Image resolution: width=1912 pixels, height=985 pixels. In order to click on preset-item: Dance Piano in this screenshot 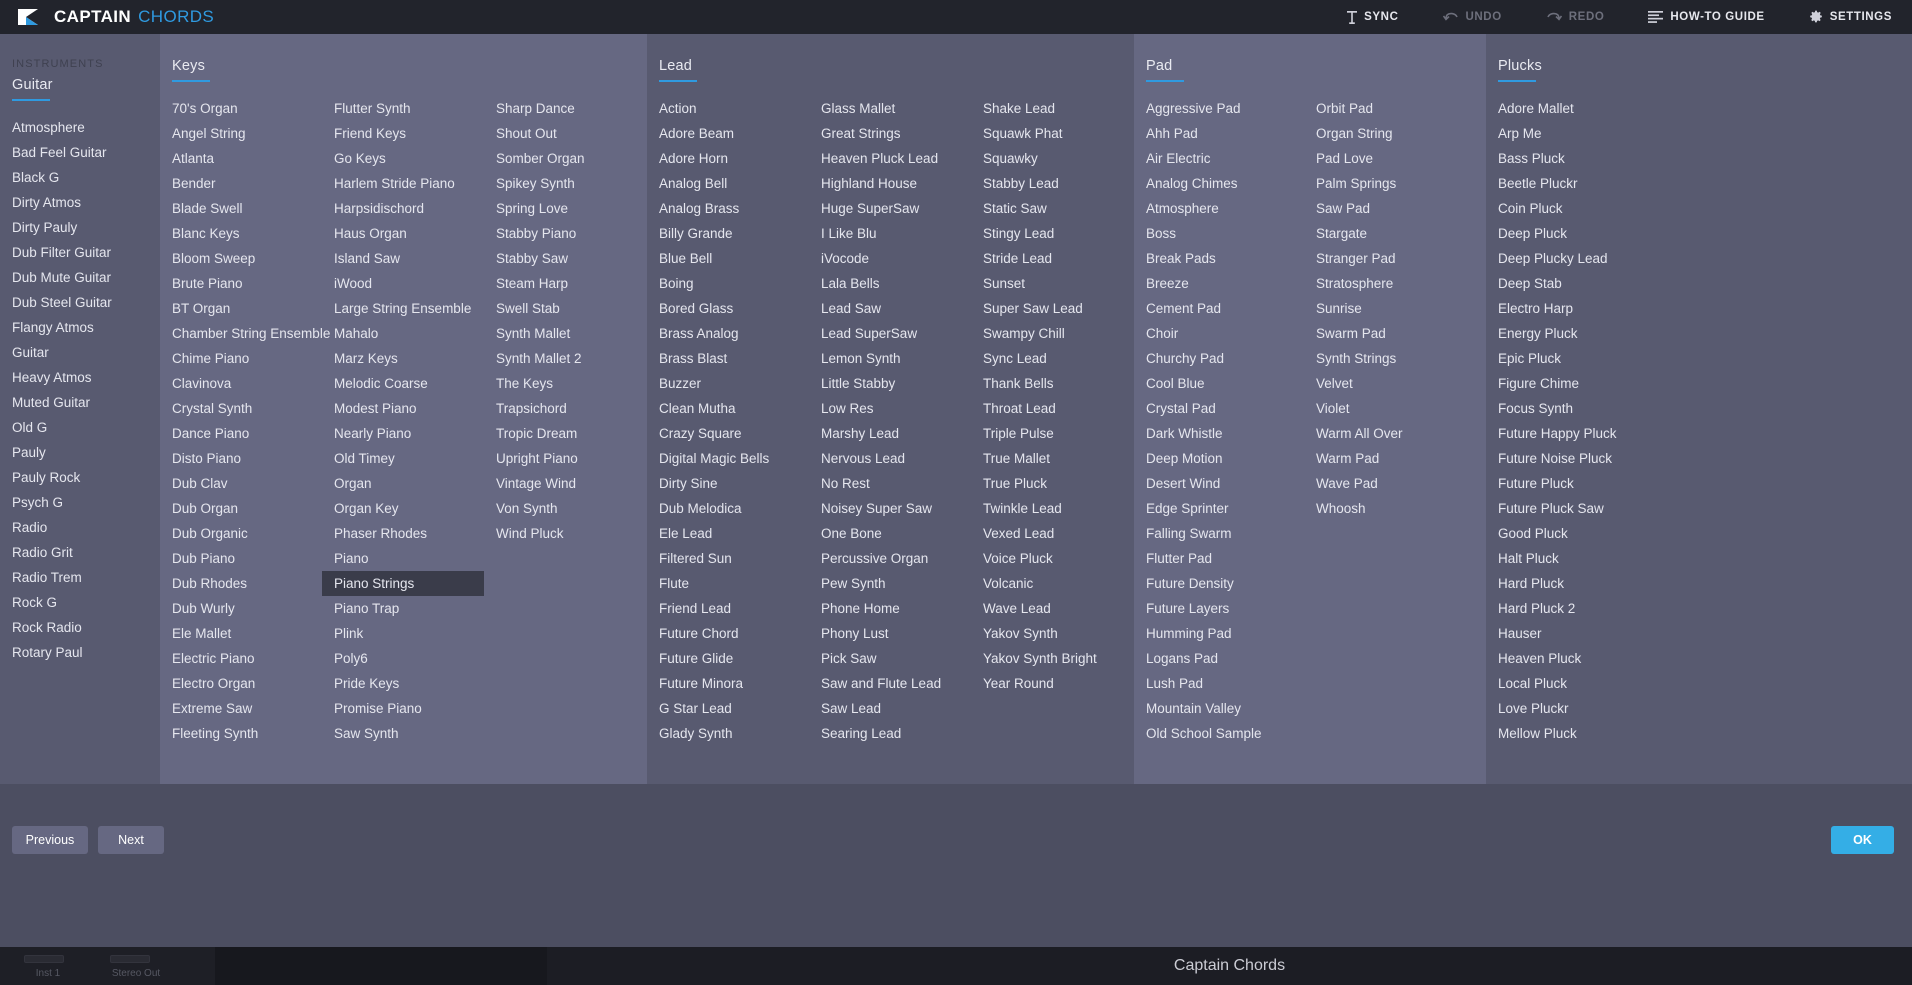, I will do `click(241, 433)`.